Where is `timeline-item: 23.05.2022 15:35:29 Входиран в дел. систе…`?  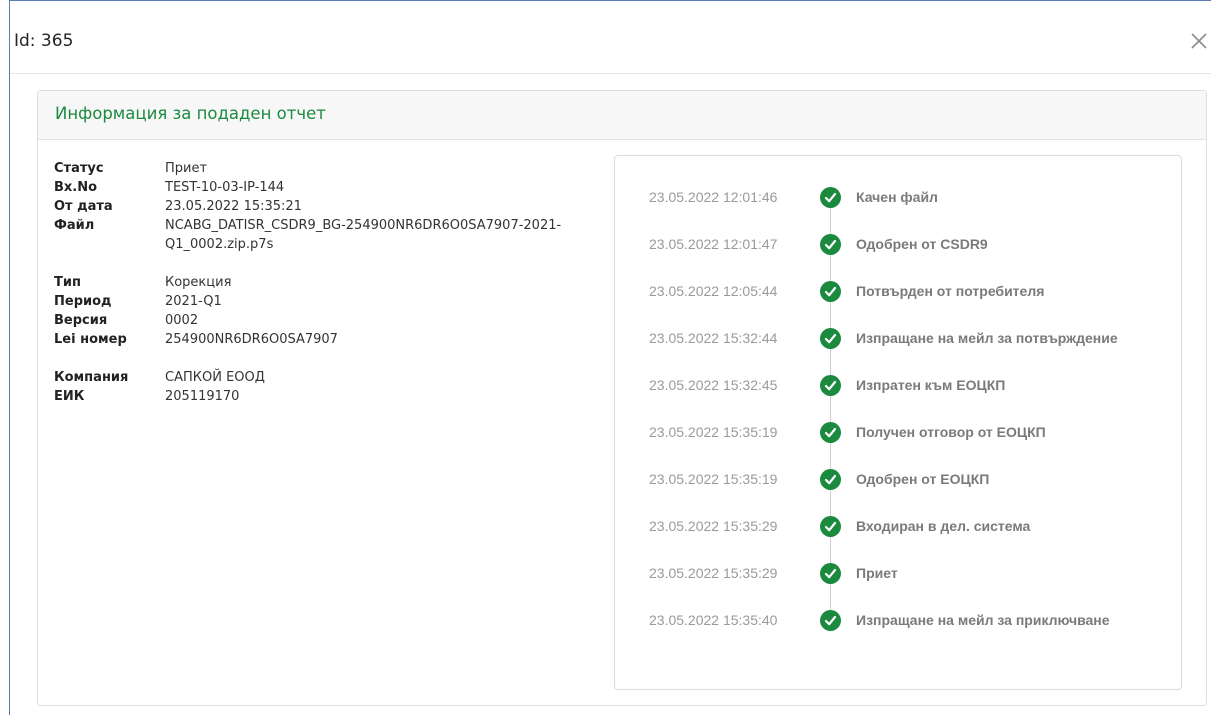 timeline-item: 23.05.2022 15:35:29 Входиран в дел. систе… is located at coordinates (895, 527).